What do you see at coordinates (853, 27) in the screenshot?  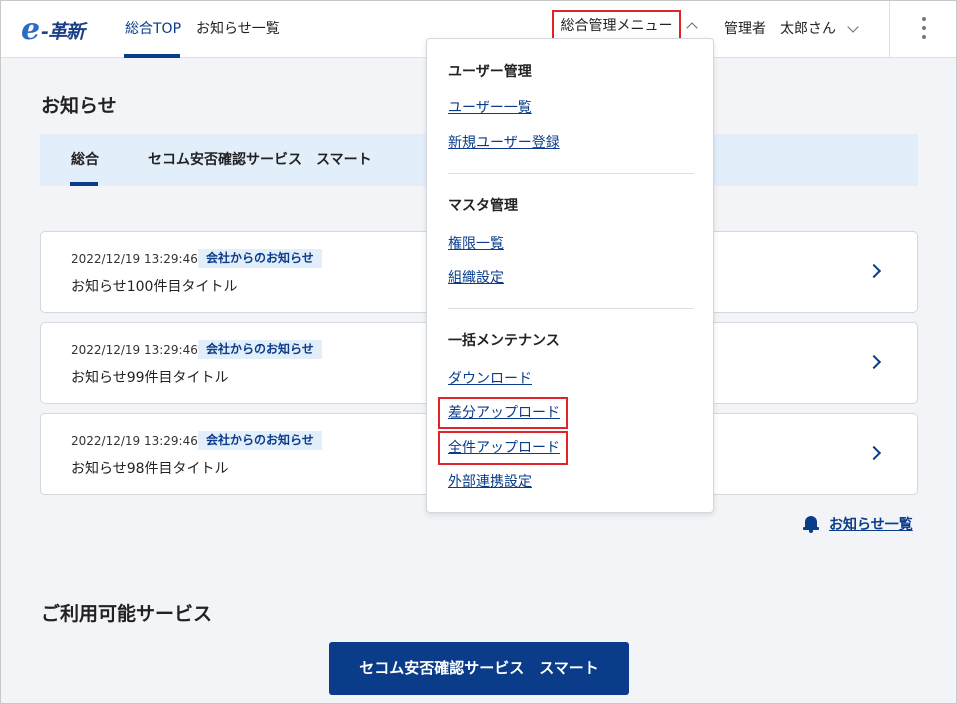 I see `chevron-down-icon` at bounding box center [853, 27].